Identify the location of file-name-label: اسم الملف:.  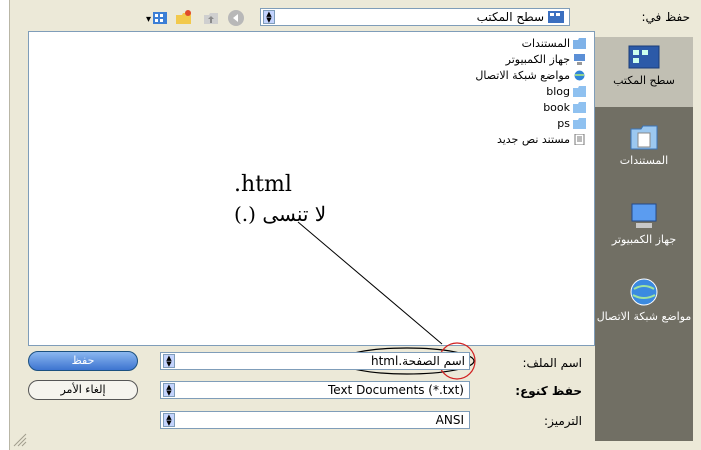
(552, 363).